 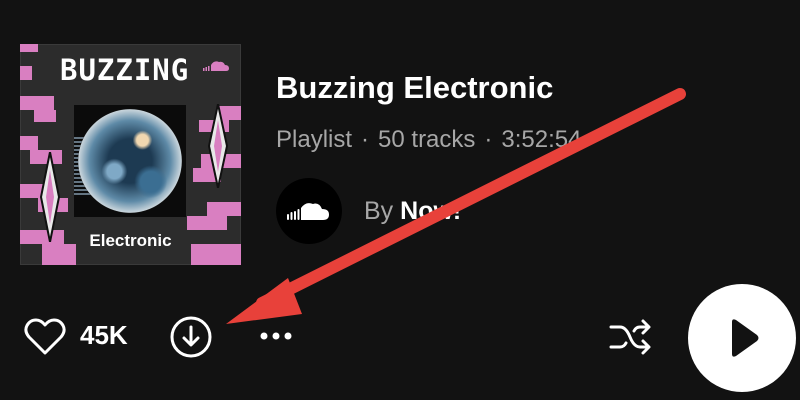 I want to click on author-text: By Now!, so click(x=412, y=211).